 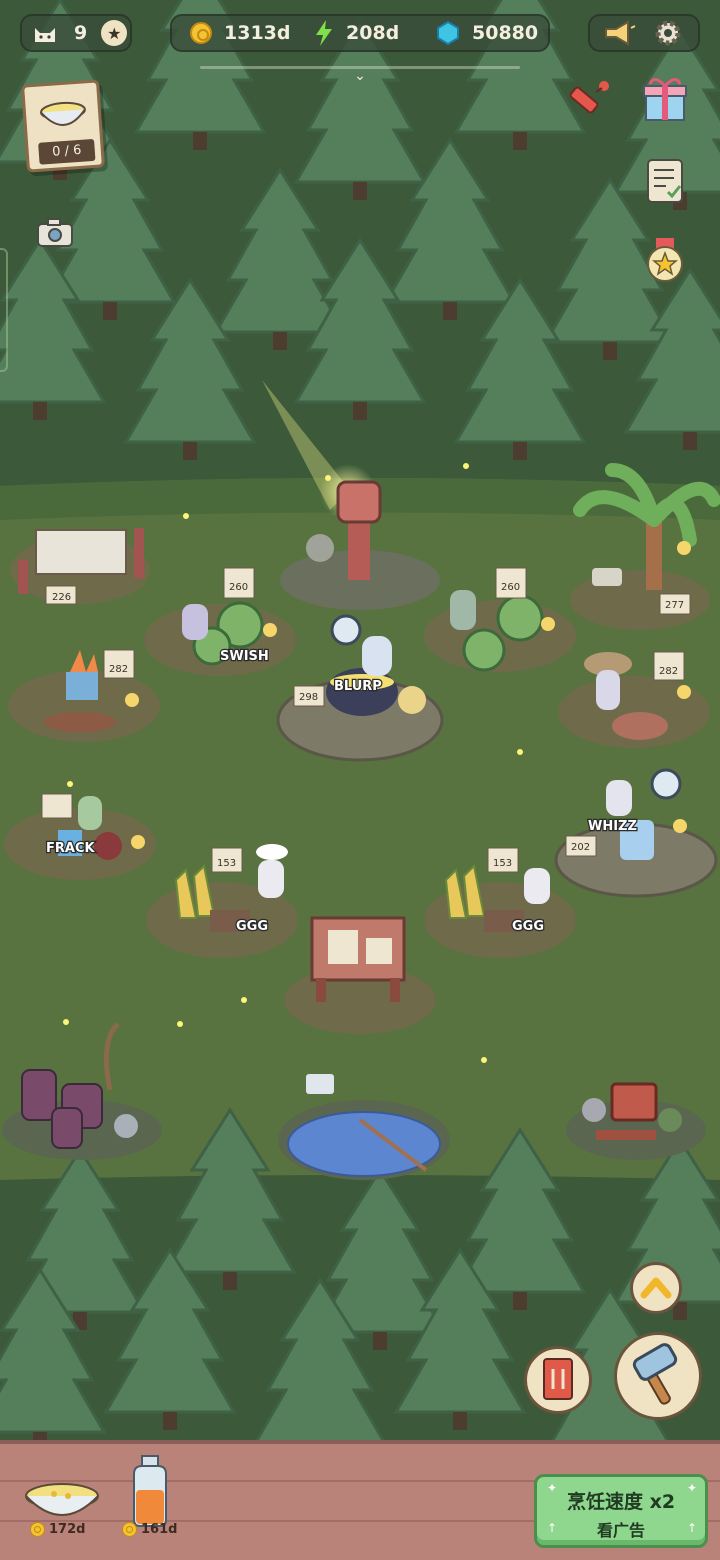 I want to click on hammer-icon, so click(x=655, y=1374).